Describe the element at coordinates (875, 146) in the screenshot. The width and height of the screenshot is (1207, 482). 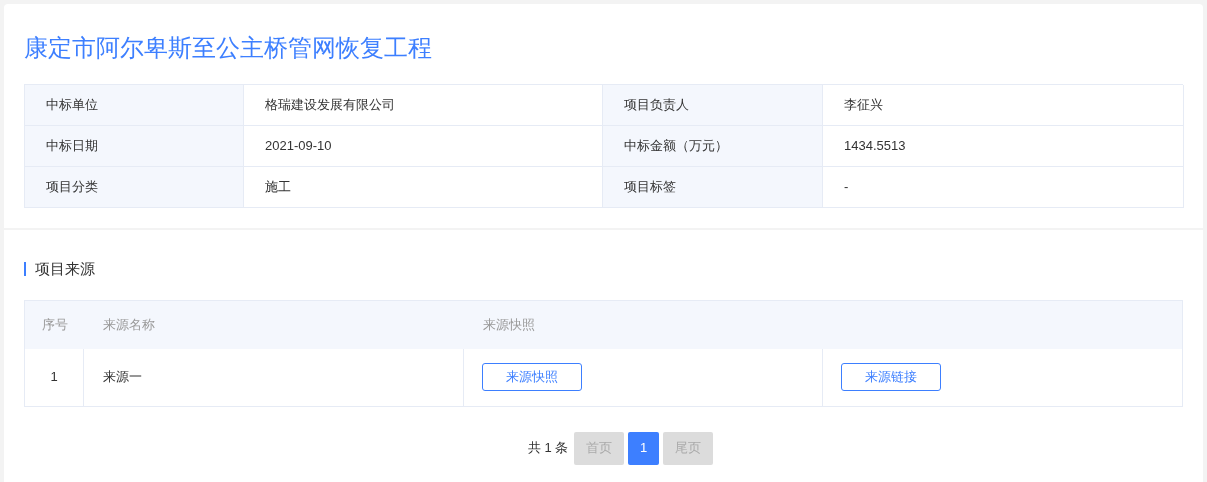
I see `field-value: 1434.5513` at that location.